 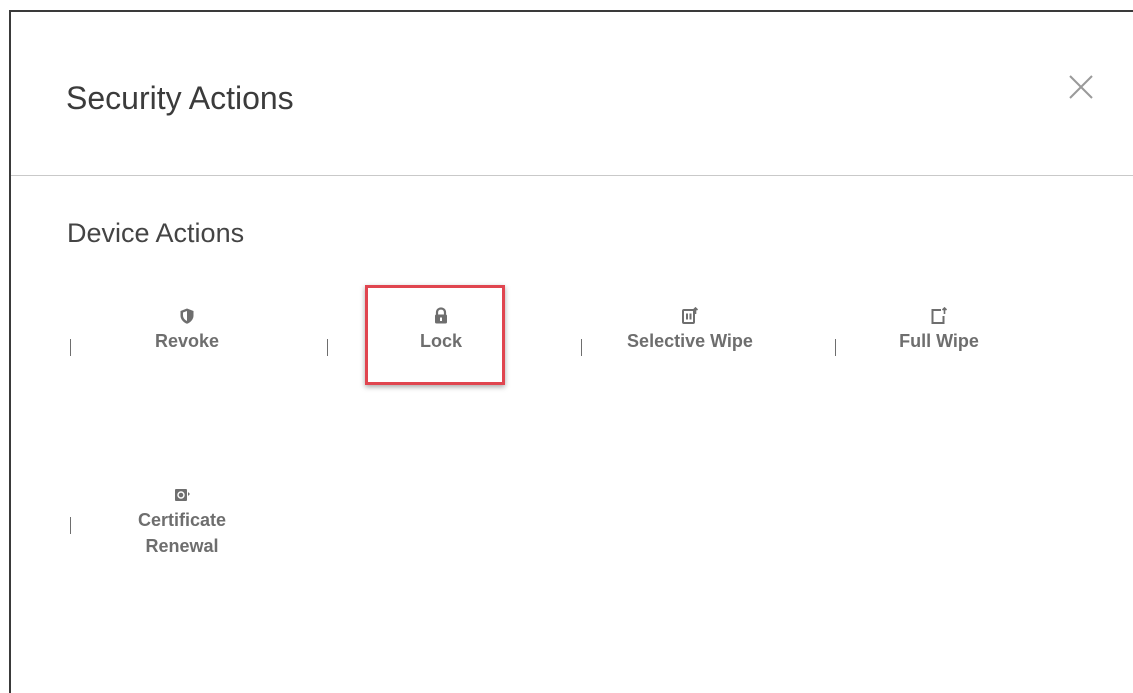 What do you see at coordinates (690, 315) in the screenshot?
I see `selective-wipe-icon` at bounding box center [690, 315].